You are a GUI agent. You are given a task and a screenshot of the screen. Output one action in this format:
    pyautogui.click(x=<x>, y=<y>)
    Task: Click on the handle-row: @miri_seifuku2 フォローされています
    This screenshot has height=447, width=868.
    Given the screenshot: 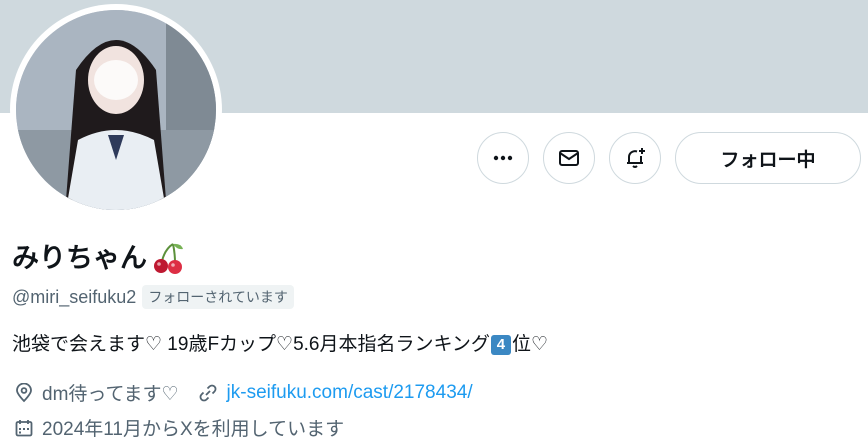 What is the action you would take?
    pyautogui.click(x=153, y=297)
    